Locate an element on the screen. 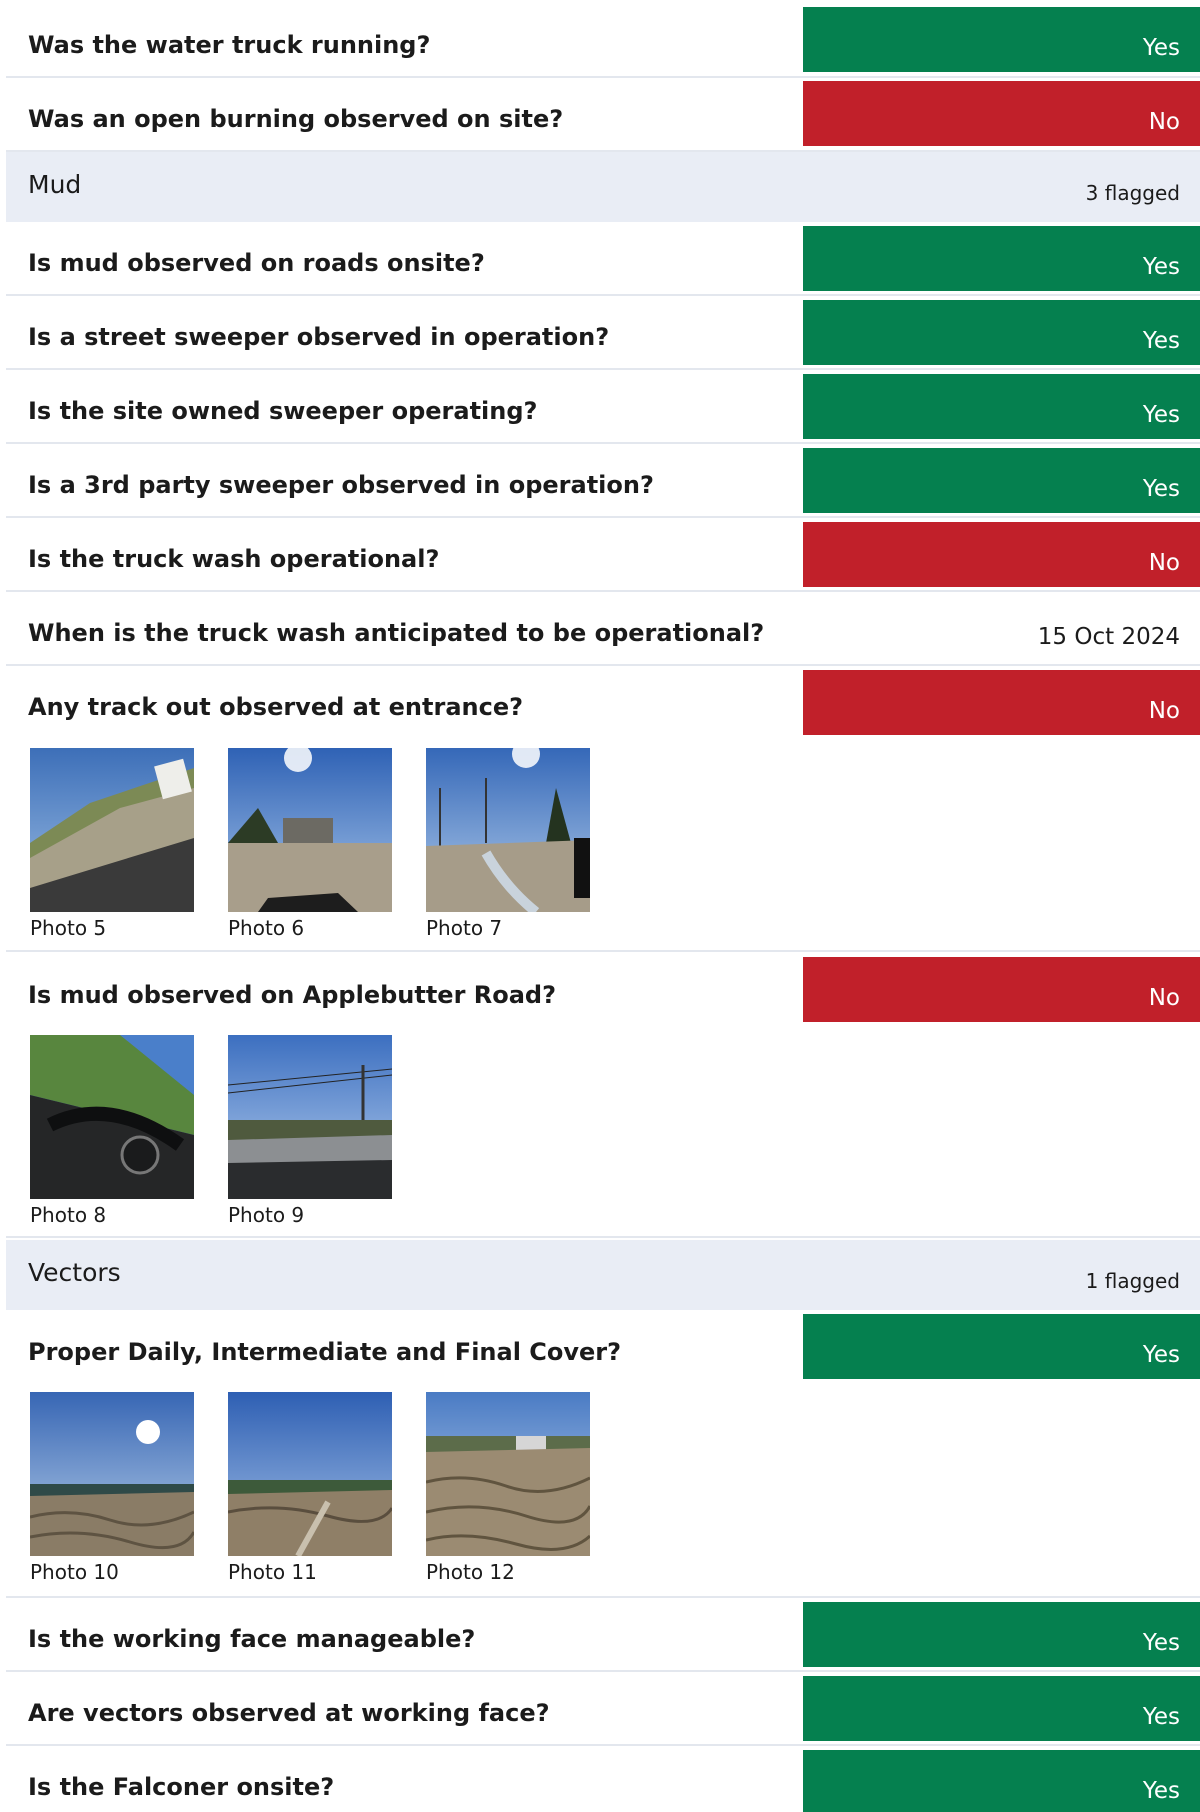 This screenshot has height=1812, width=1200. photo-caption: Photo 12 is located at coordinates (470, 1572).